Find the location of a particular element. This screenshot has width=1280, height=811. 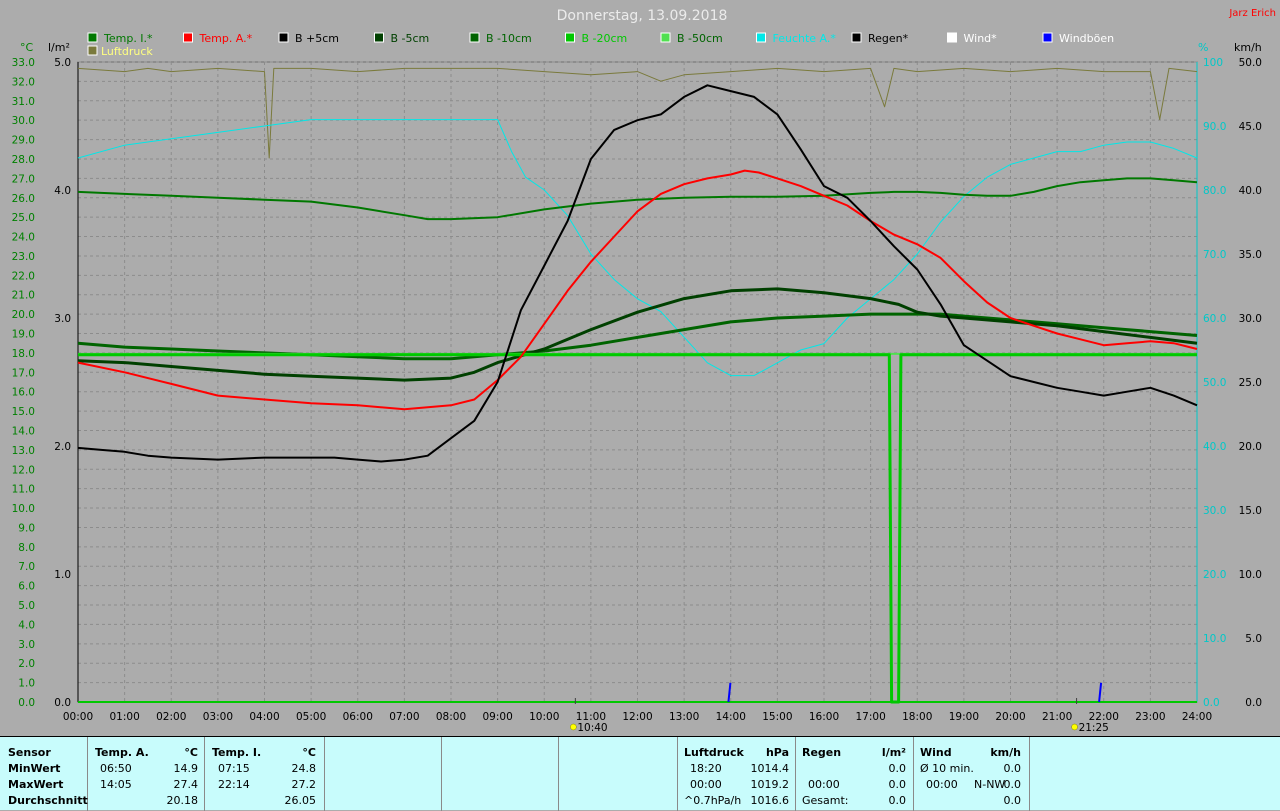

x-tick-label: 00:00 is located at coordinates (78, 717).